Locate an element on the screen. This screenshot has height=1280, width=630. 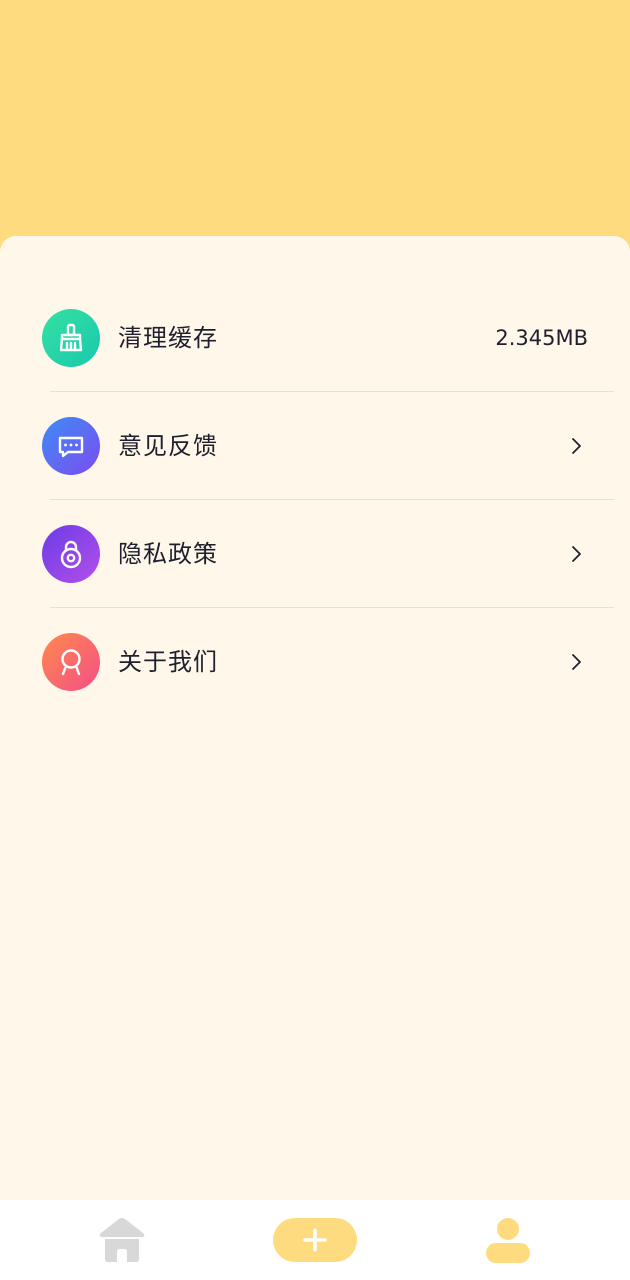
tab-add is located at coordinates (315, 1240).